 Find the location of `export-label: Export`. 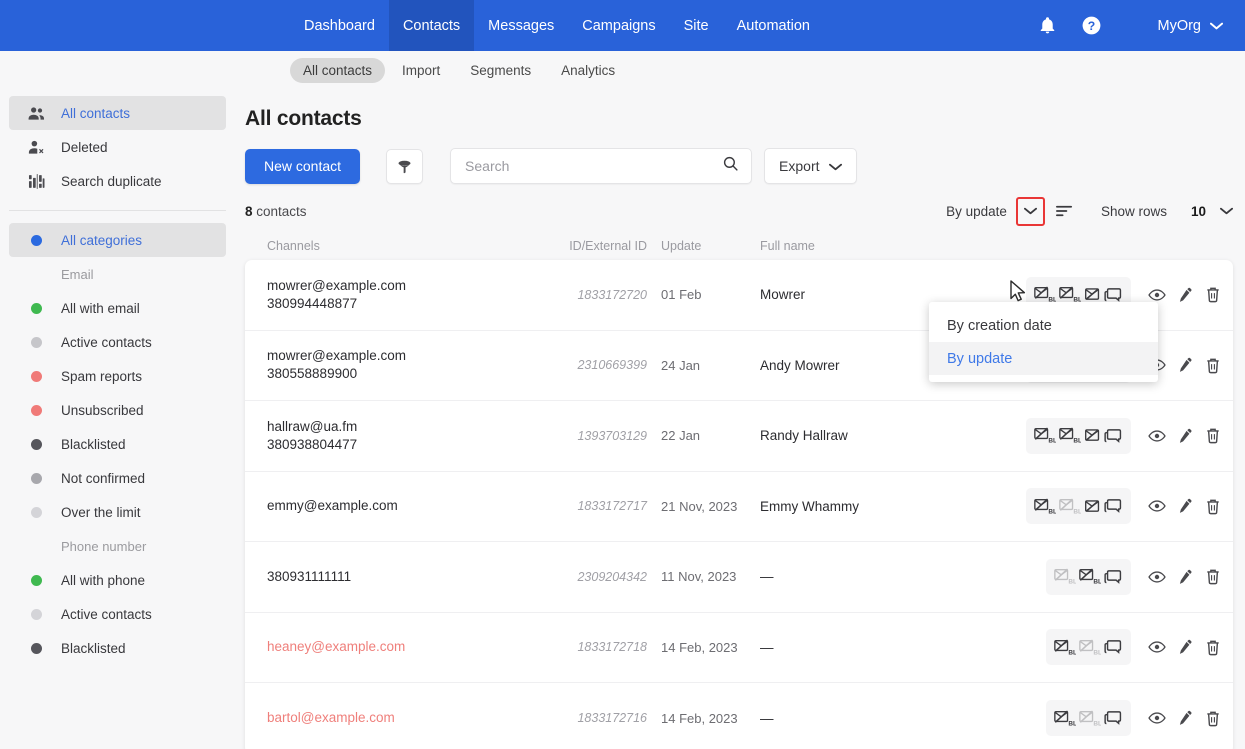

export-label: Export is located at coordinates (799, 166).